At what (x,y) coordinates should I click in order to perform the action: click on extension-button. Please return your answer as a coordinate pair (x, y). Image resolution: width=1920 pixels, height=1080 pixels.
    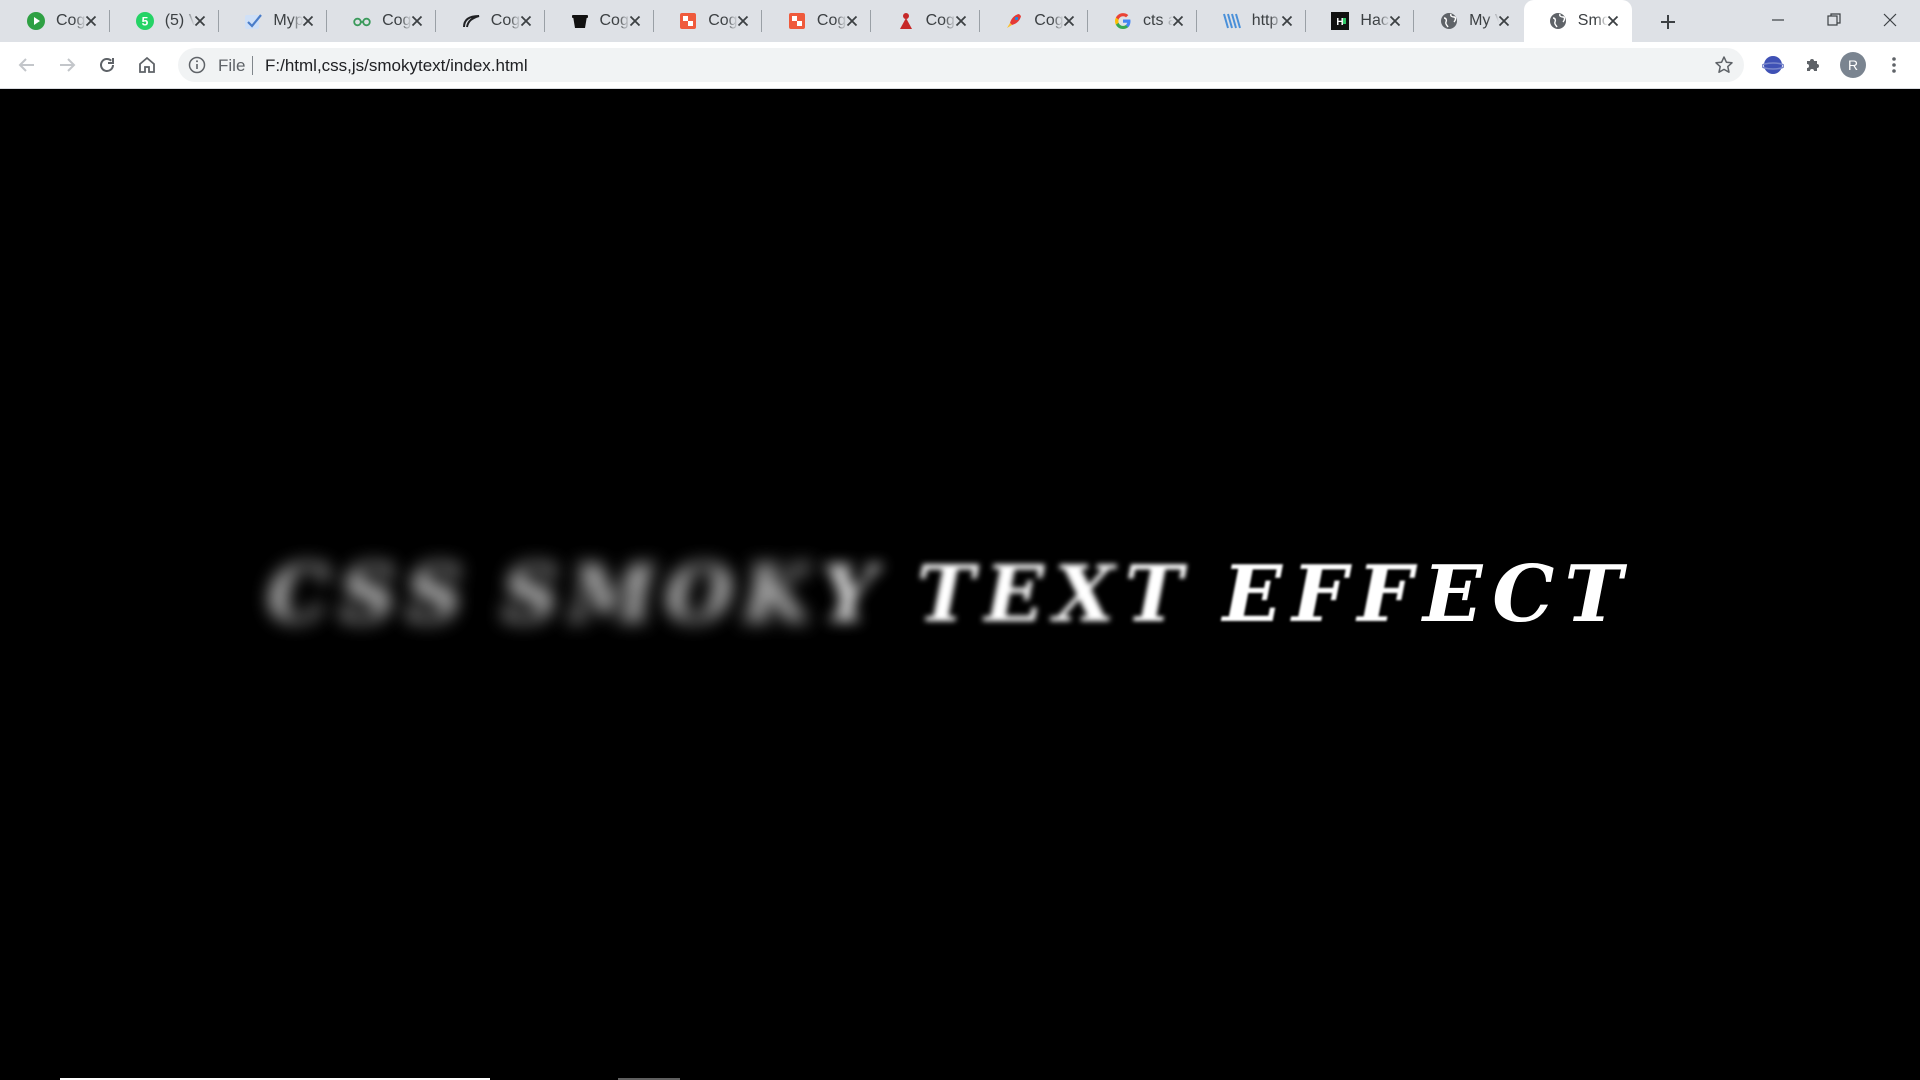
    Looking at the image, I should click on (1773, 65).